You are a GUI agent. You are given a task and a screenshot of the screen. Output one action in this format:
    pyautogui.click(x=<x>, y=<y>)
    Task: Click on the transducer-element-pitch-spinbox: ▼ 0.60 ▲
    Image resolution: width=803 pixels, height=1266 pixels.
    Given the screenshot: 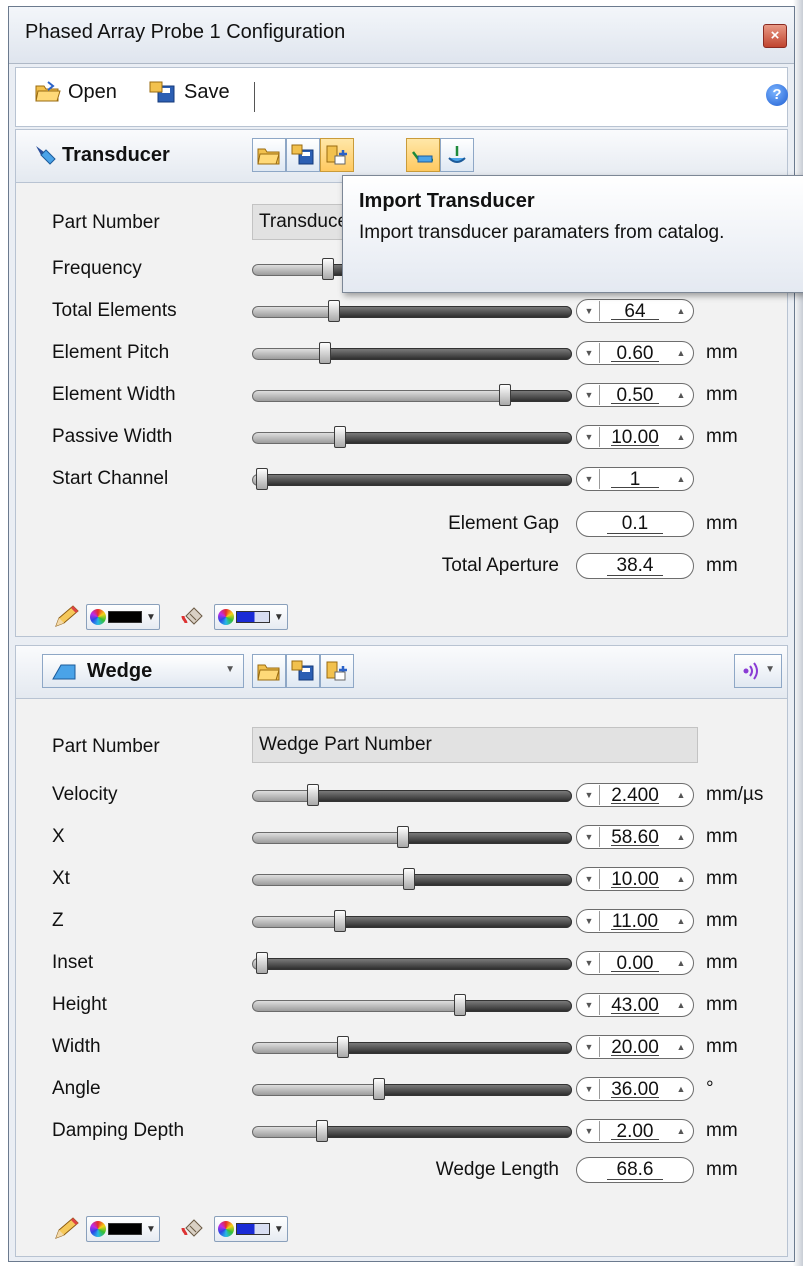 What is the action you would take?
    pyautogui.click(x=635, y=353)
    